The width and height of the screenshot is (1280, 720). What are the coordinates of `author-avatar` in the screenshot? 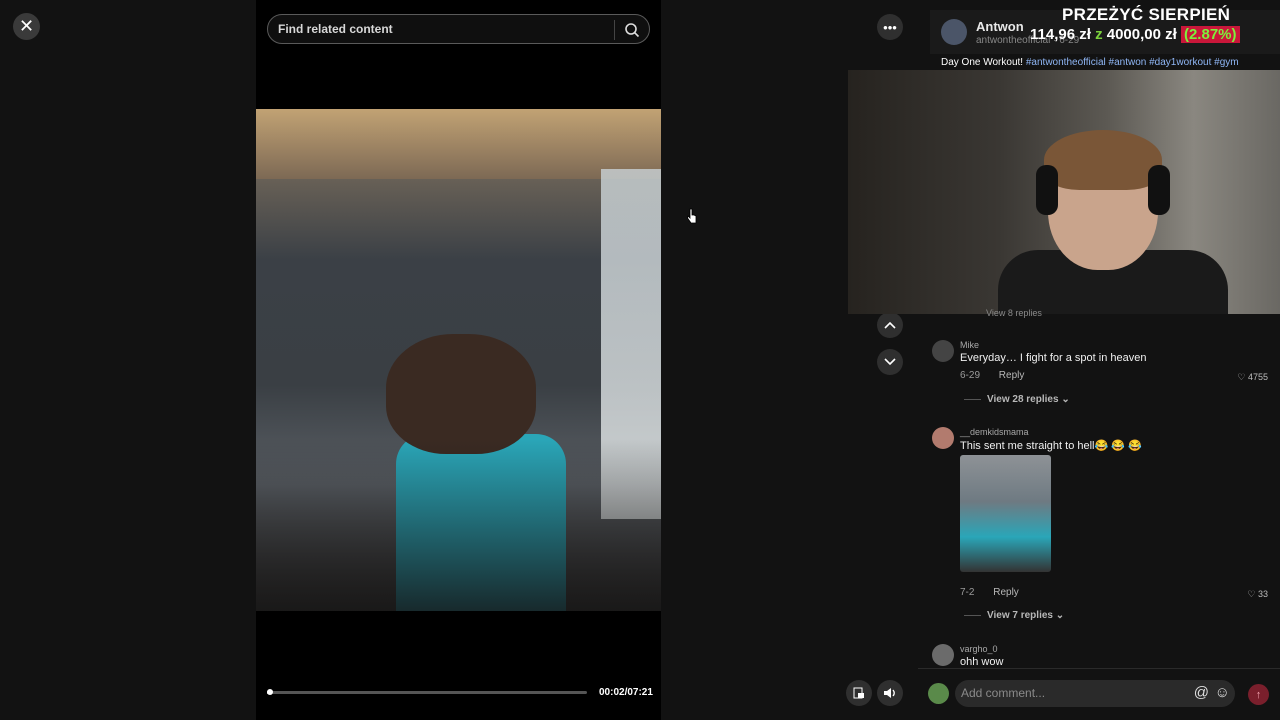 It's located at (954, 32).